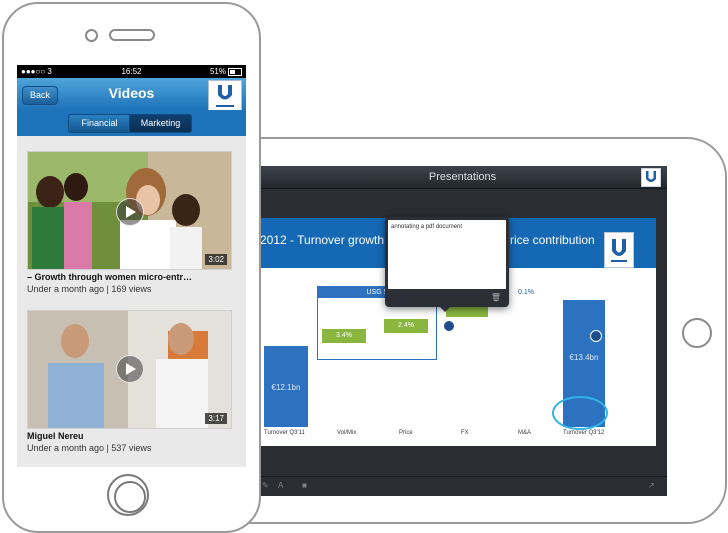 Image resolution: width=728 pixels, height=533 pixels. Describe the element at coordinates (447, 254) in the screenshot. I see `annotation-text-area: annotating a pdf document` at that location.